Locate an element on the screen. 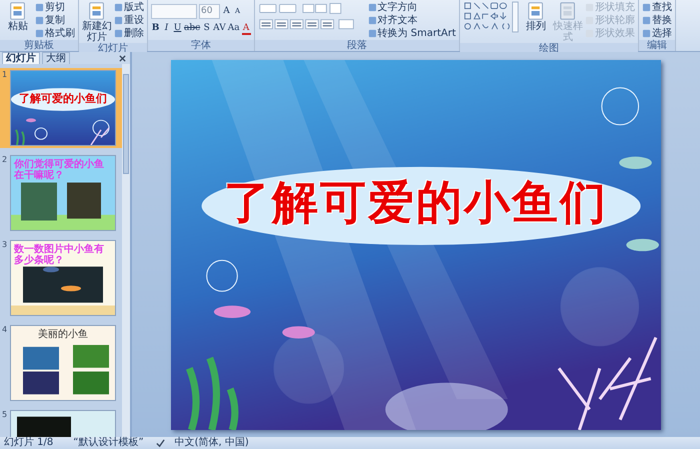  format-button: S is located at coordinates (207, 28).